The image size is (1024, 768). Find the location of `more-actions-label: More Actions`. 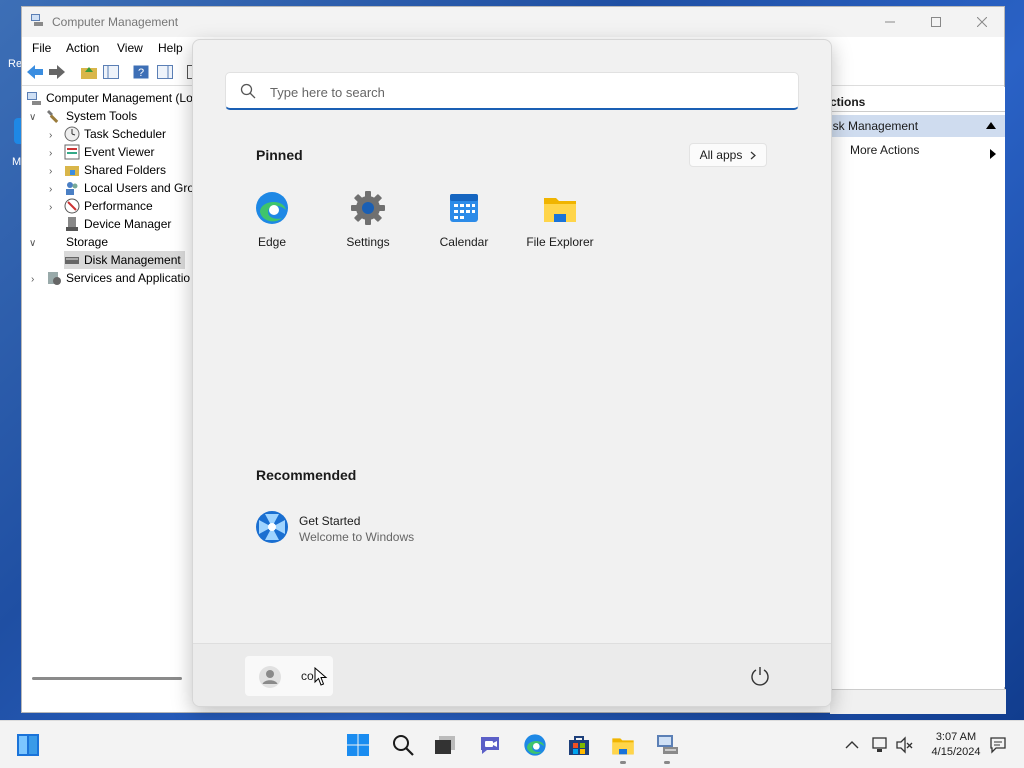

more-actions-label: More Actions is located at coordinates (885, 150).